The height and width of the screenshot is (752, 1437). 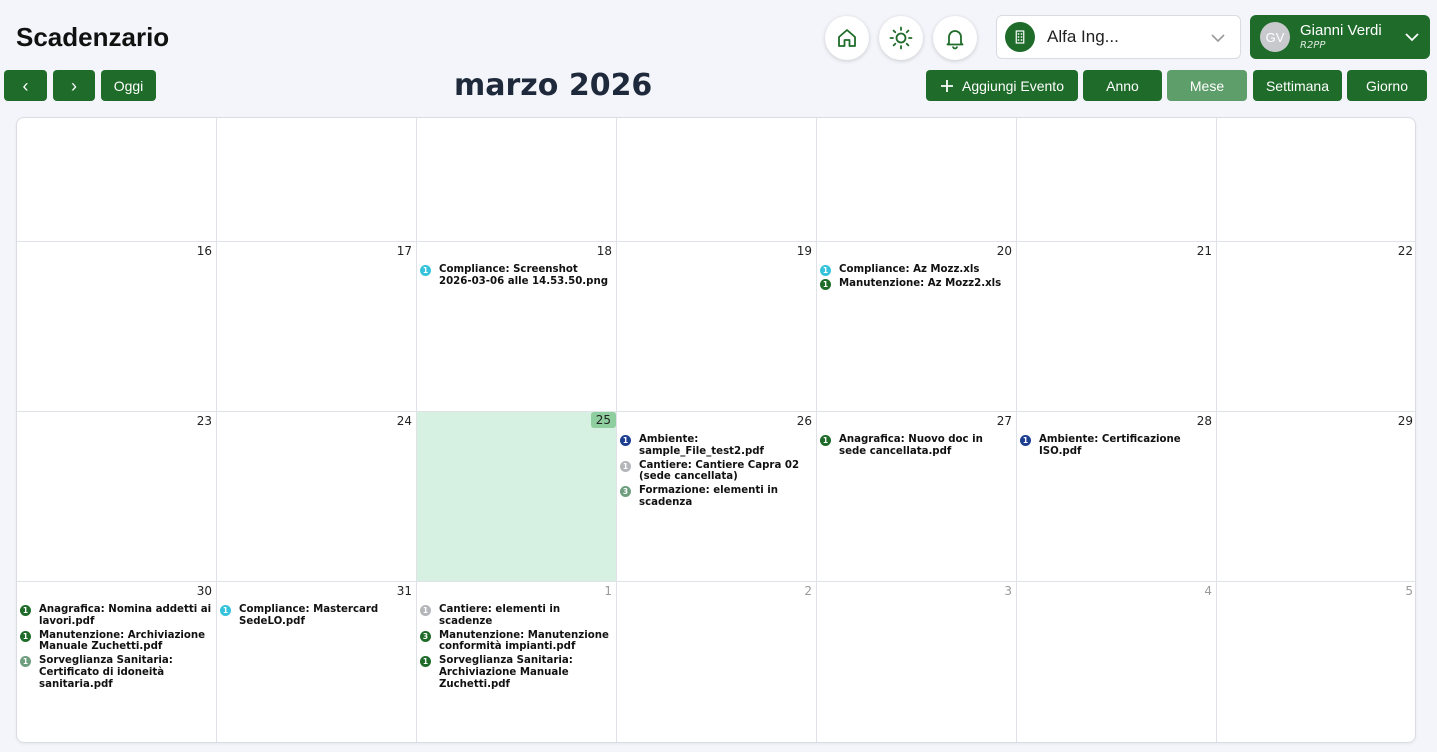 I want to click on view-week-button: Settimana, so click(x=1297, y=85).